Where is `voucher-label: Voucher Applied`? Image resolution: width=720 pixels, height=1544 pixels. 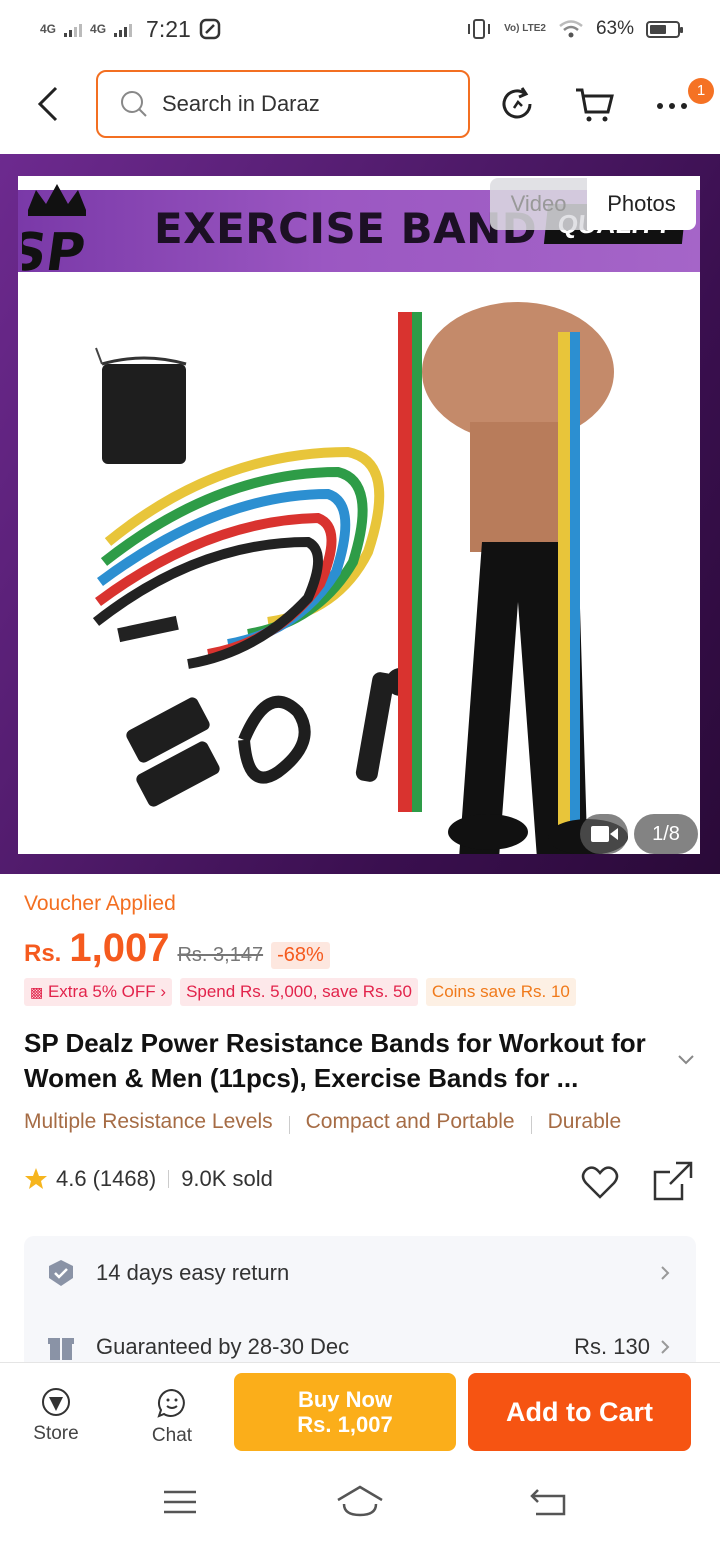 voucher-label: Voucher Applied is located at coordinates (100, 903).